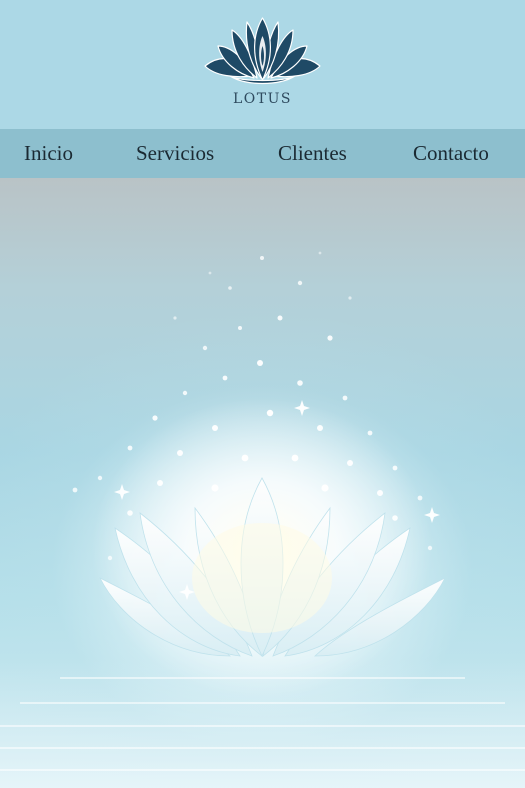 Image resolution: width=525 pixels, height=788 pixels. Describe the element at coordinates (262, 51) in the screenshot. I see `lotus-flower-icon` at that location.